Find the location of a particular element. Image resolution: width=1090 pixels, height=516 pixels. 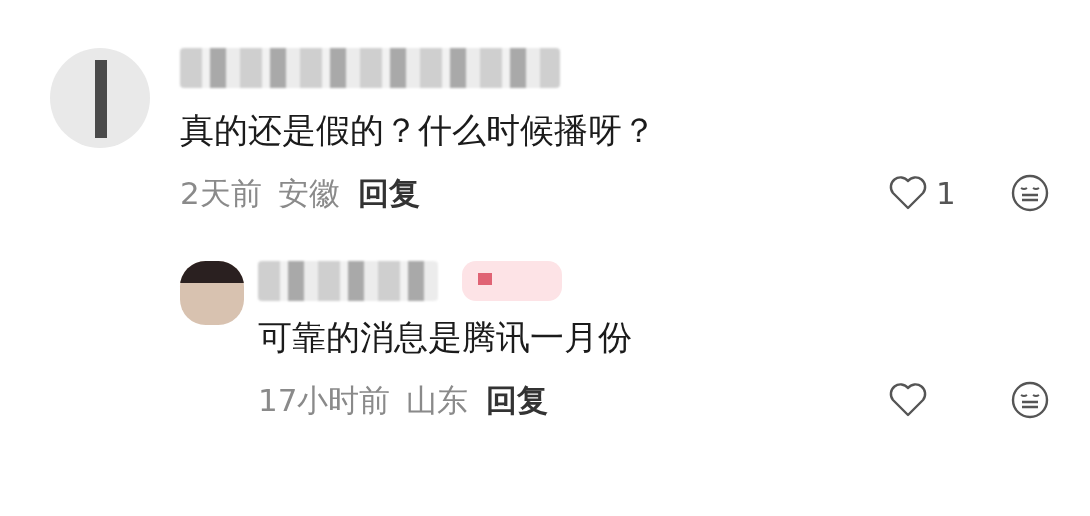

comment-text: 可靠的消息是腾讯一月份 is located at coordinates (445, 337).